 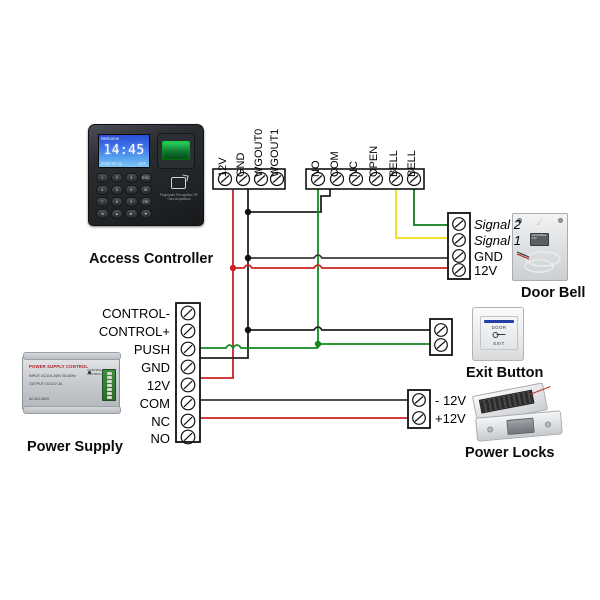 I want to click on exit-button-plate: DOOR EXIT, so click(x=499, y=333).